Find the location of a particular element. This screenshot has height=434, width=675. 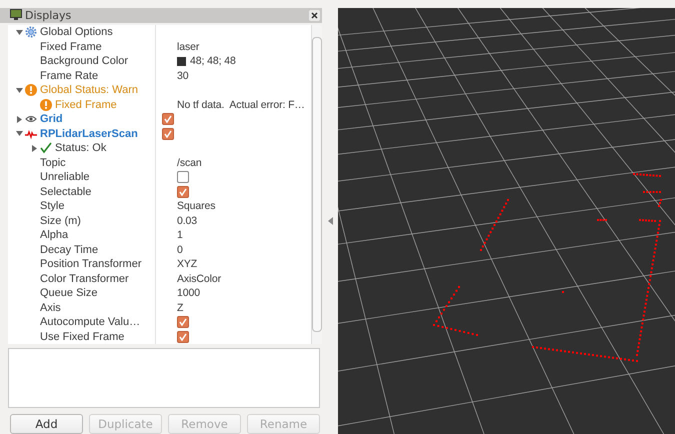

property-label: Size (m) is located at coordinates (60, 220).